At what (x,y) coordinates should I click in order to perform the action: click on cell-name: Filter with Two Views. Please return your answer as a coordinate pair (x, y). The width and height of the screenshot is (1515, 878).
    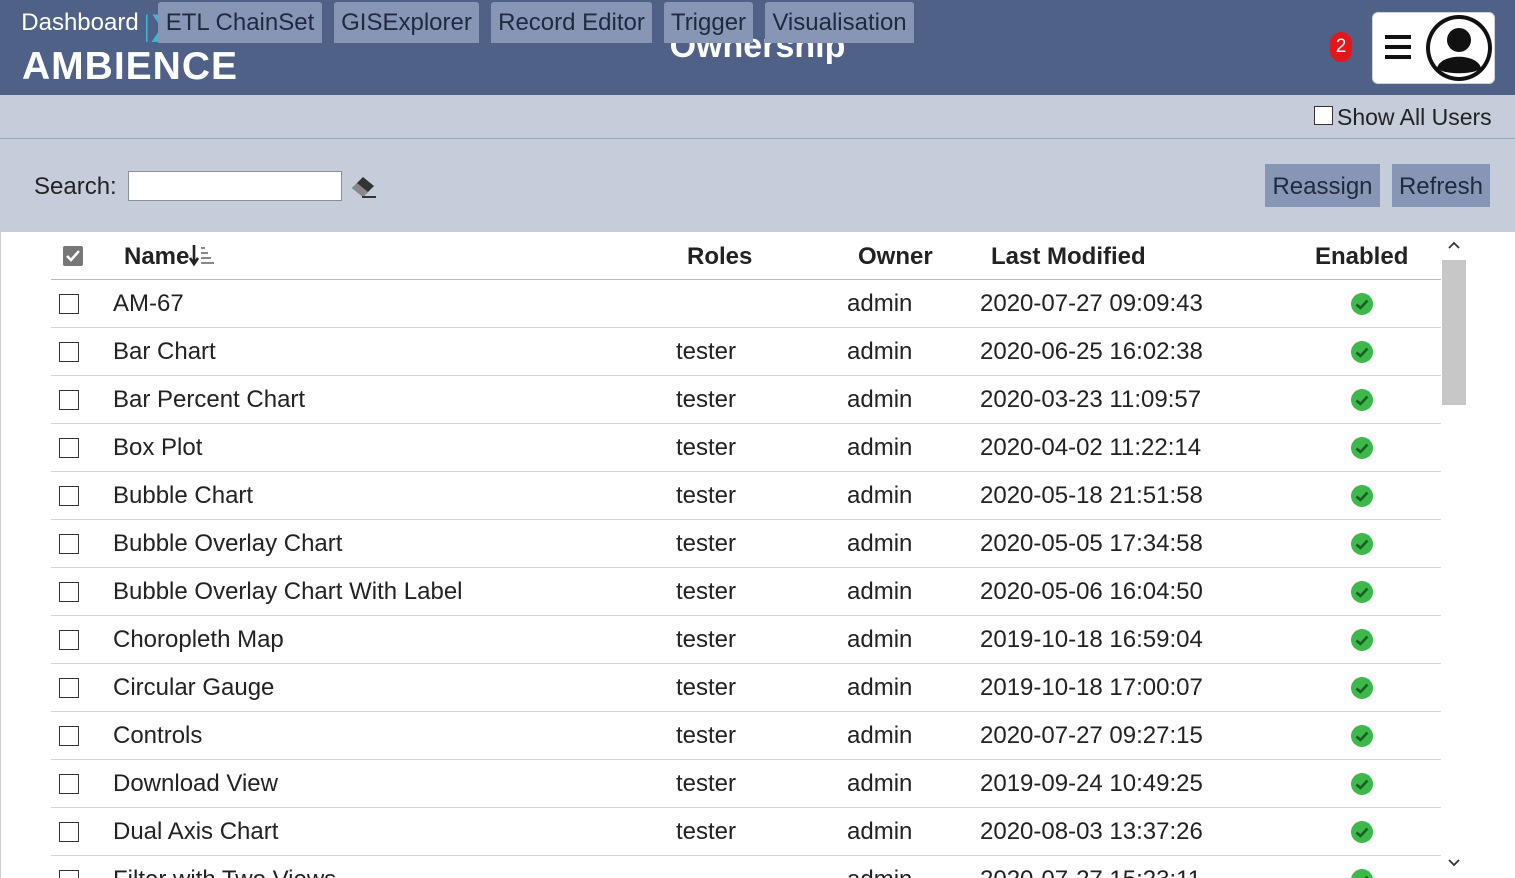
    Looking at the image, I should click on (224, 871).